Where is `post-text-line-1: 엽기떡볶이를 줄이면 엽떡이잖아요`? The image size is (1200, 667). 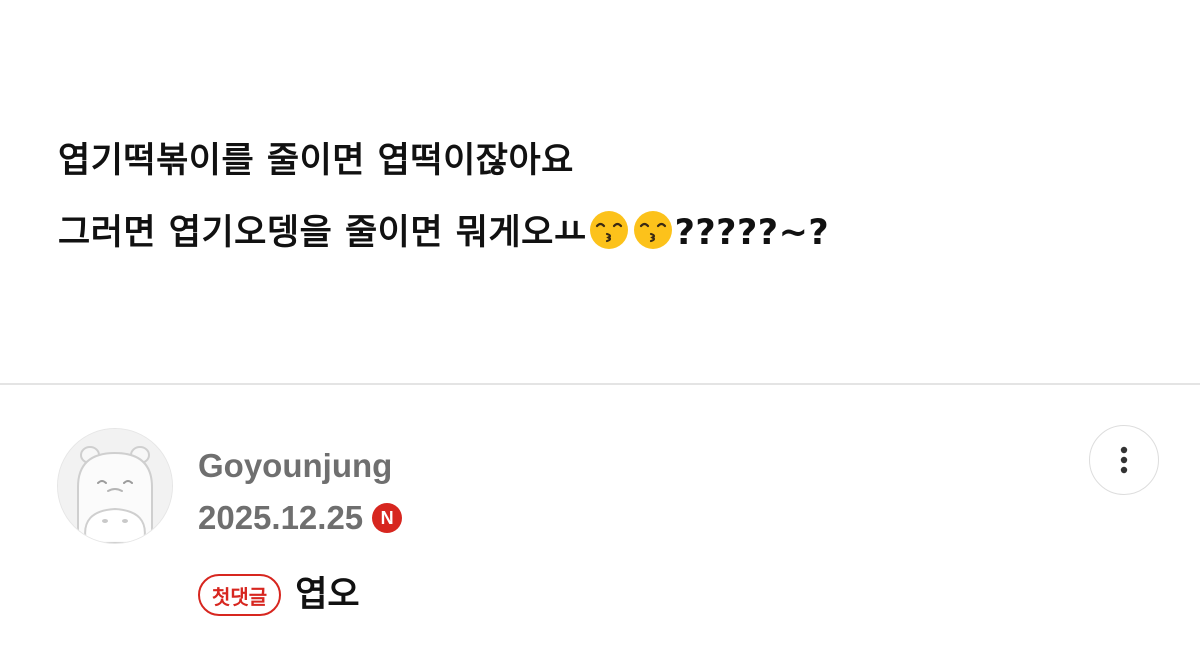
post-text-line-1: 엽기떡볶이를 줄이면 엽떡이잖아요 is located at coordinates (316, 161).